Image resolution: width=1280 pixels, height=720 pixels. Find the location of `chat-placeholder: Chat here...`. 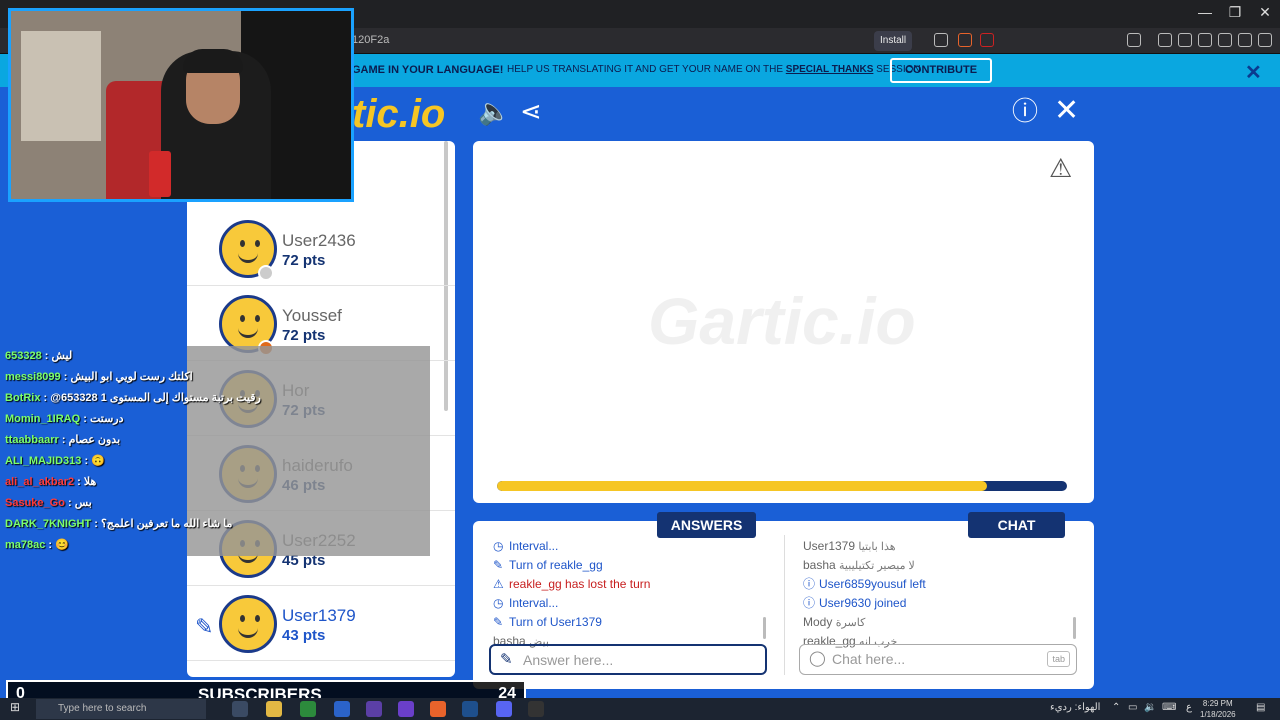

chat-placeholder: Chat here... is located at coordinates (869, 659).